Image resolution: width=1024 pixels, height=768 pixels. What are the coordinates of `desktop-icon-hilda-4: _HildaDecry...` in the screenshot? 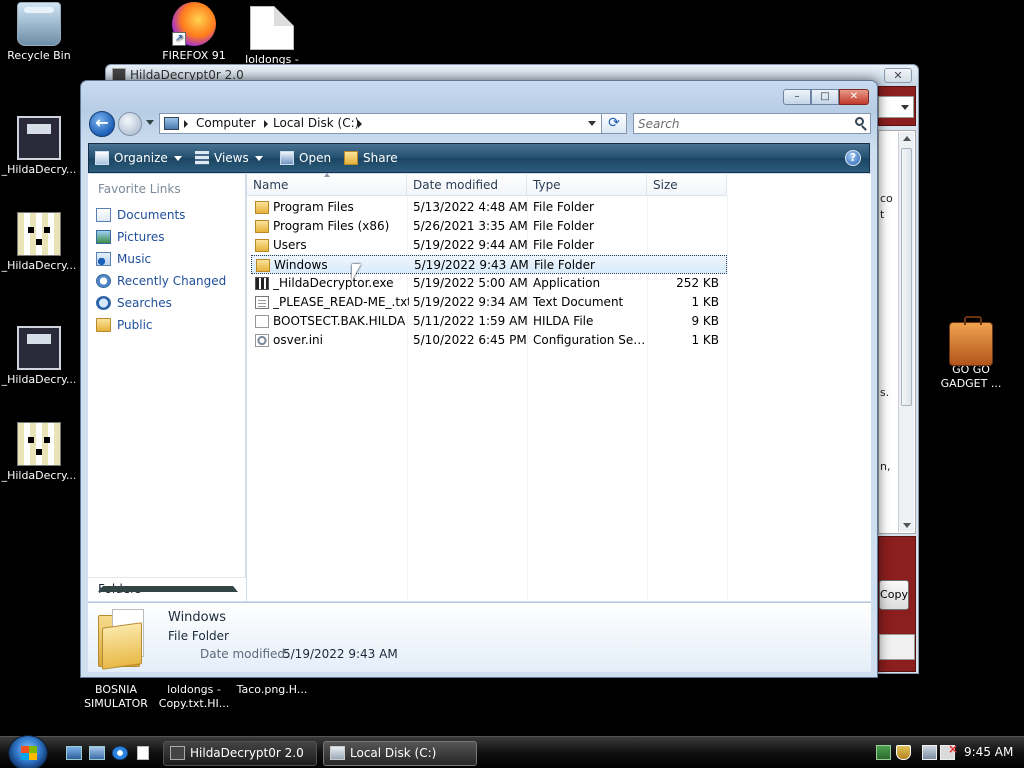 It's located at (39, 452).